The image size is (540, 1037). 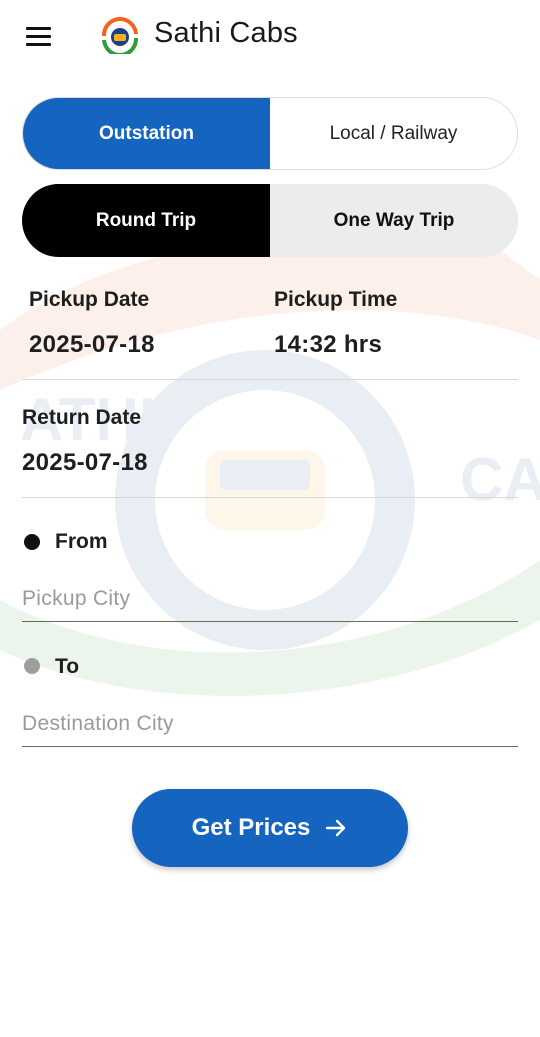 I want to click on destination-city-input, so click(x=270, y=724).